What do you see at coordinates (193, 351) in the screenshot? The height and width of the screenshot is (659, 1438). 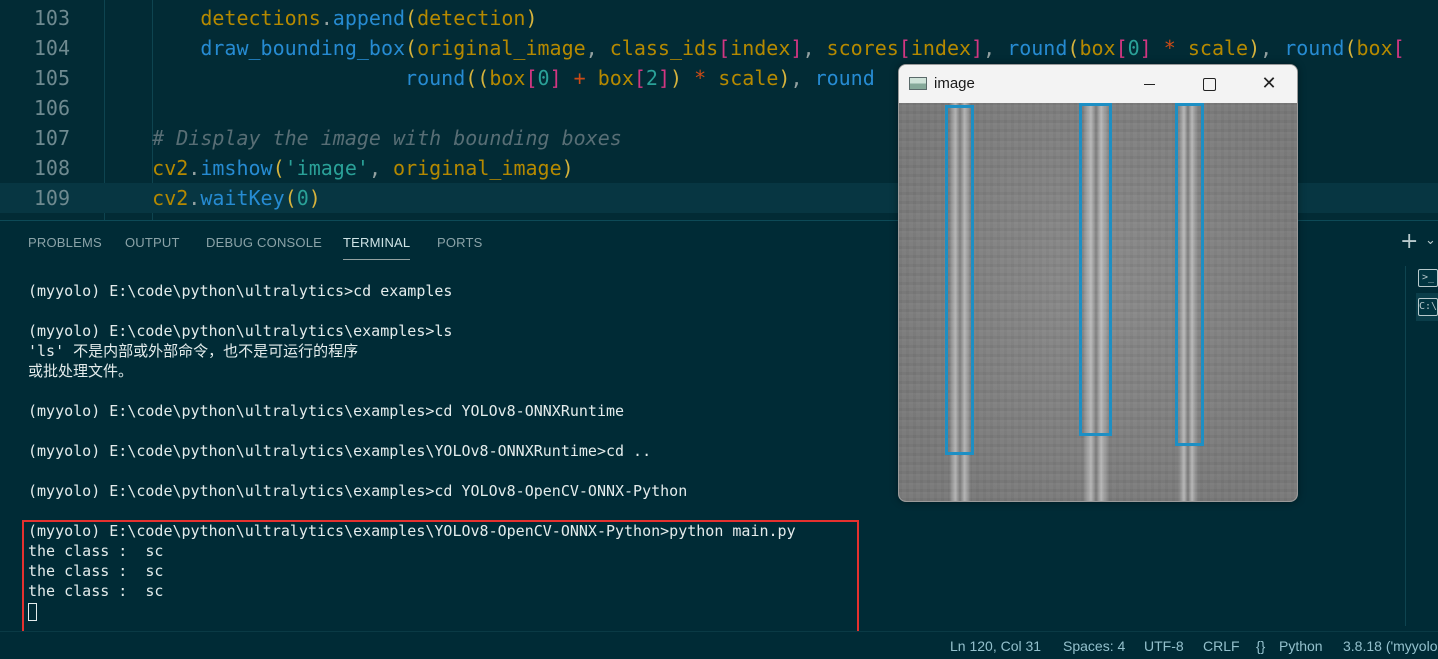 I see `terminal-line: 'ls' 不是内部或外部命令，也不是可运行的程序` at bounding box center [193, 351].